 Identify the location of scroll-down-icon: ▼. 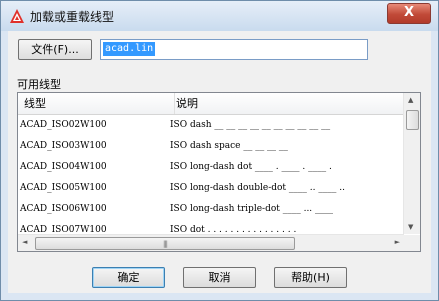
(410, 227).